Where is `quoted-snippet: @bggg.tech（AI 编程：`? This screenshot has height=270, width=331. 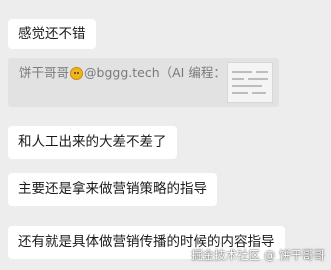
quoted-snippet: @bggg.tech（AI 编程： is located at coordinates (155, 72).